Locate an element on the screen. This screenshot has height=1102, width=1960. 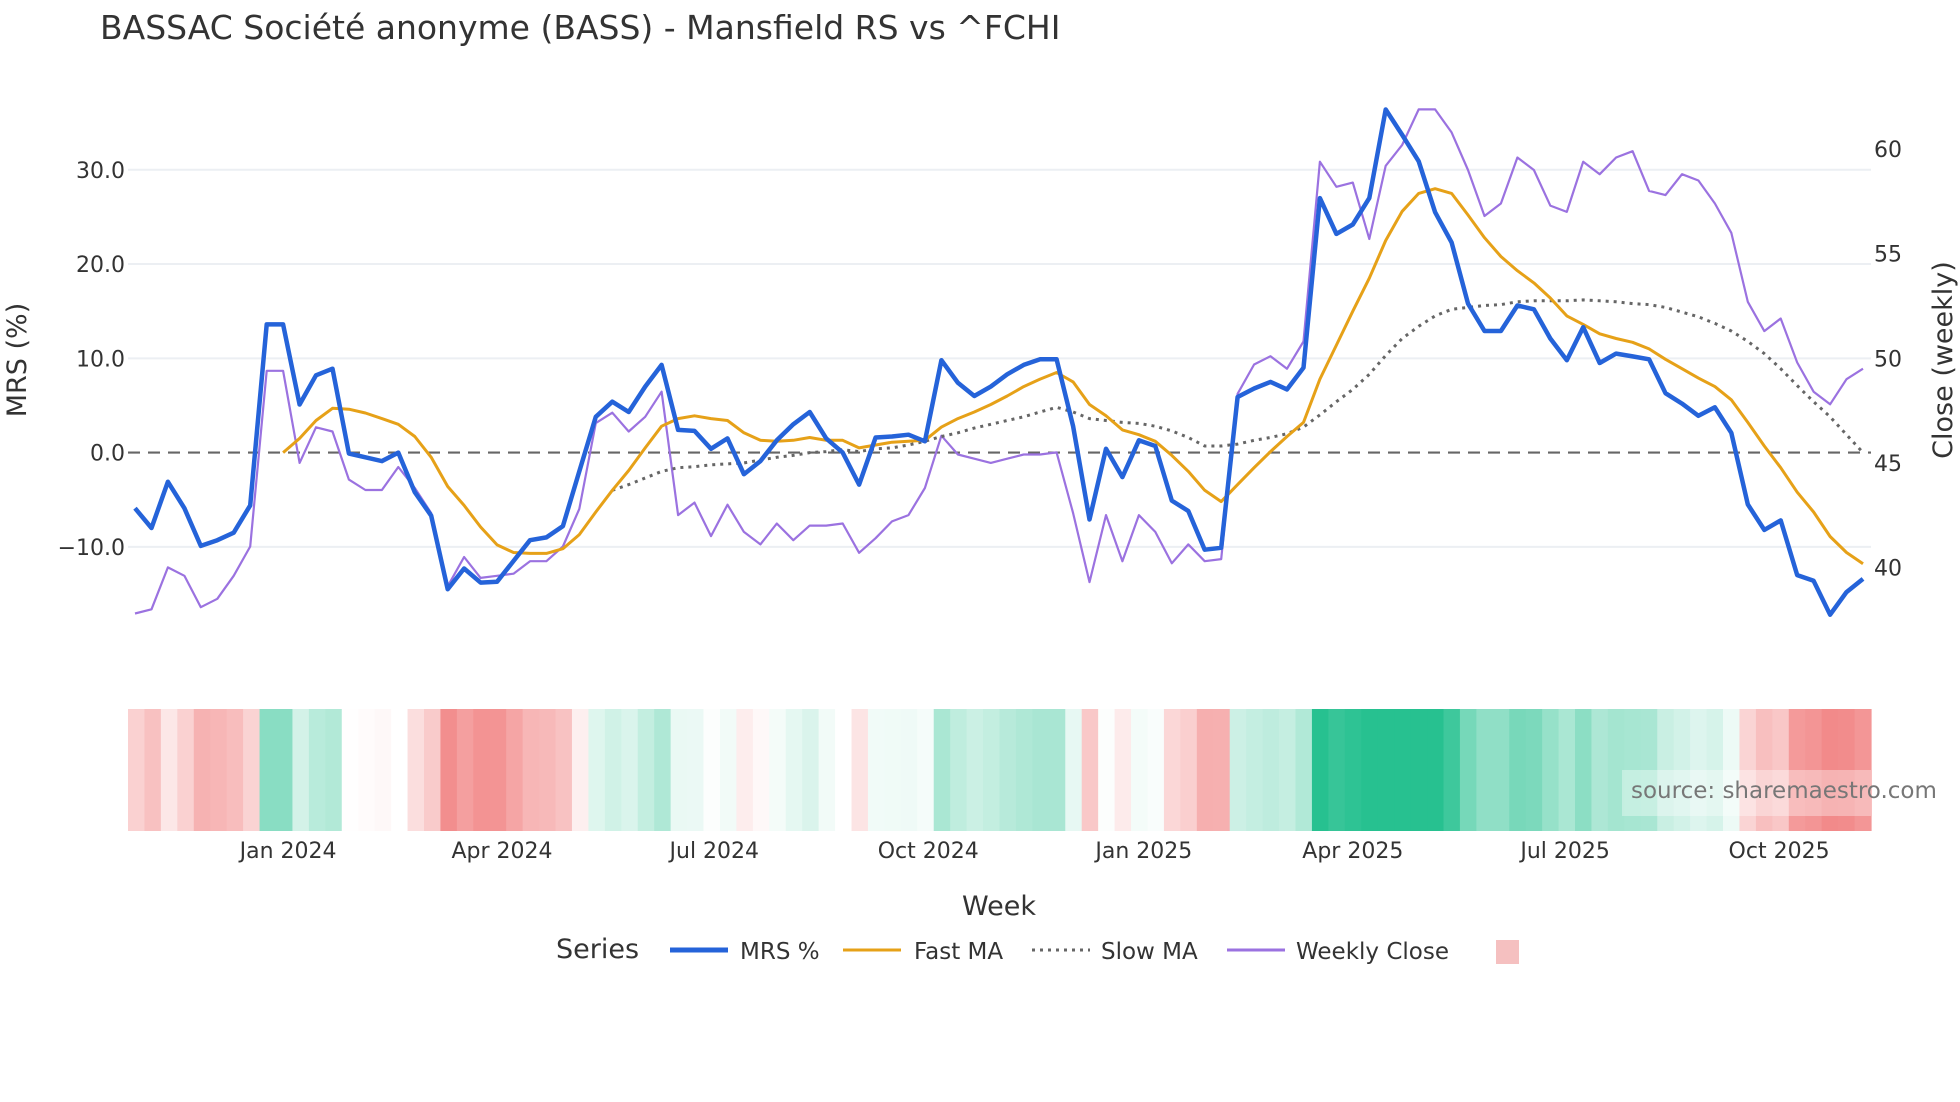
legend-label: MRS % is located at coordinates (780, 952).